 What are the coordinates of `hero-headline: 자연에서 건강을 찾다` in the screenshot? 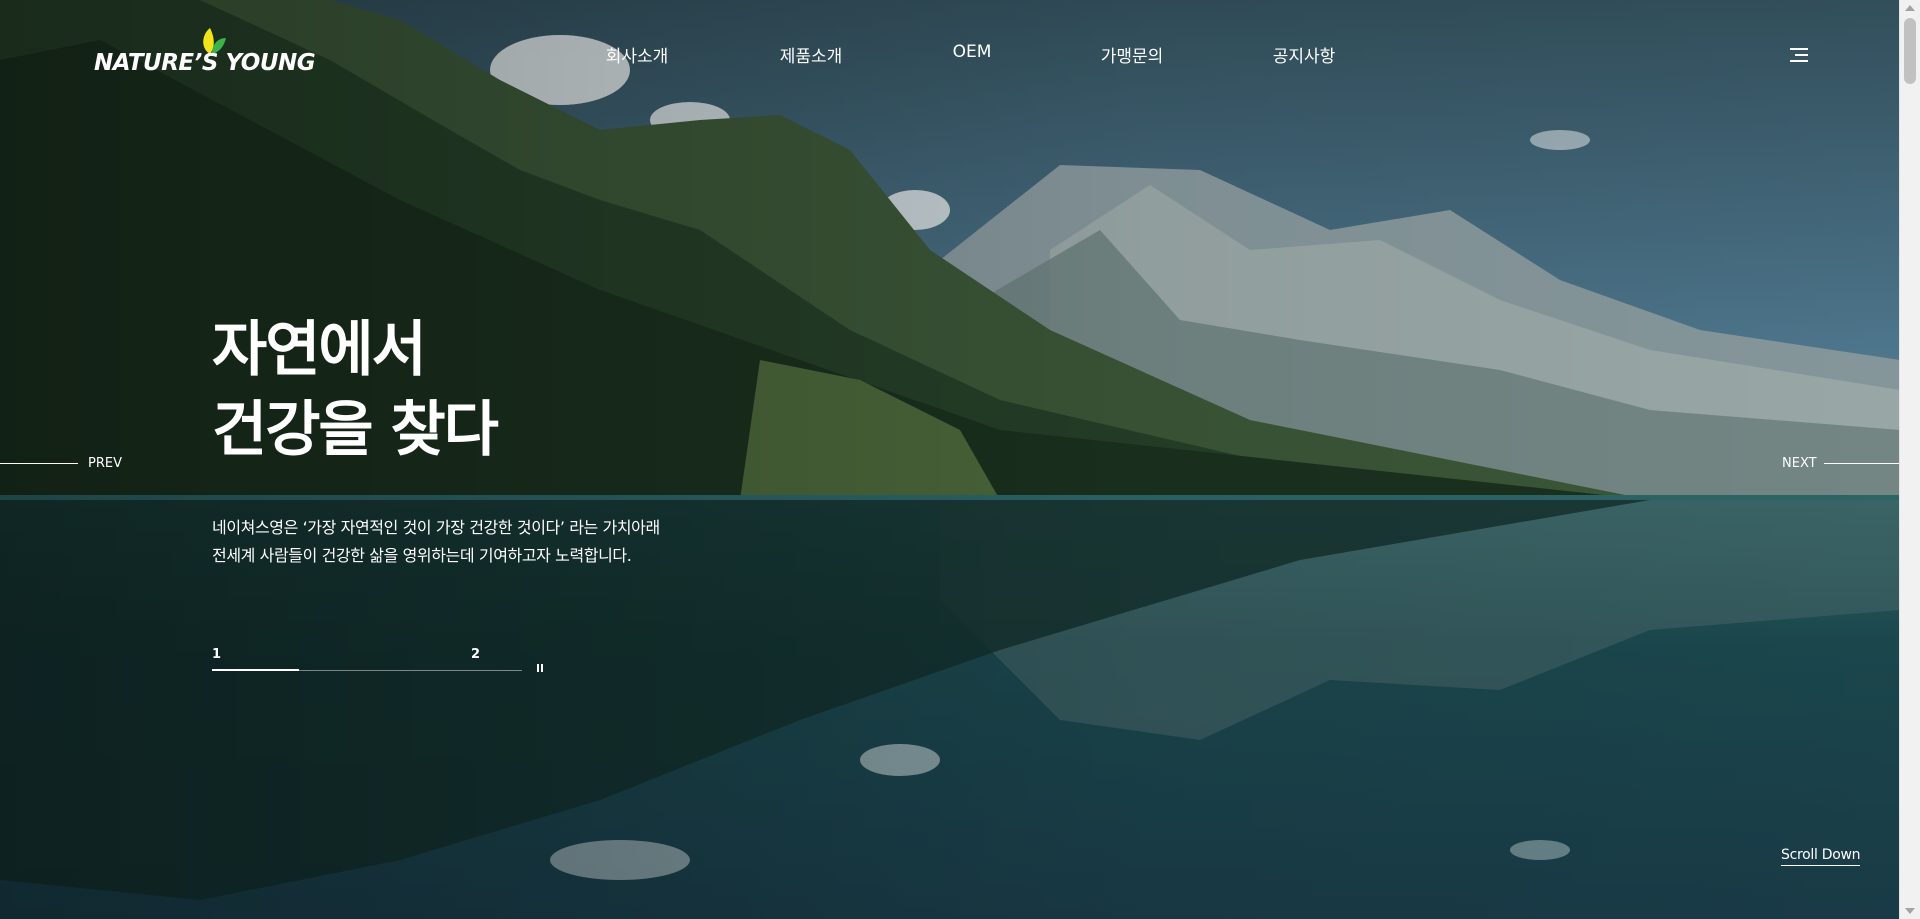 It's located at (355, 390).